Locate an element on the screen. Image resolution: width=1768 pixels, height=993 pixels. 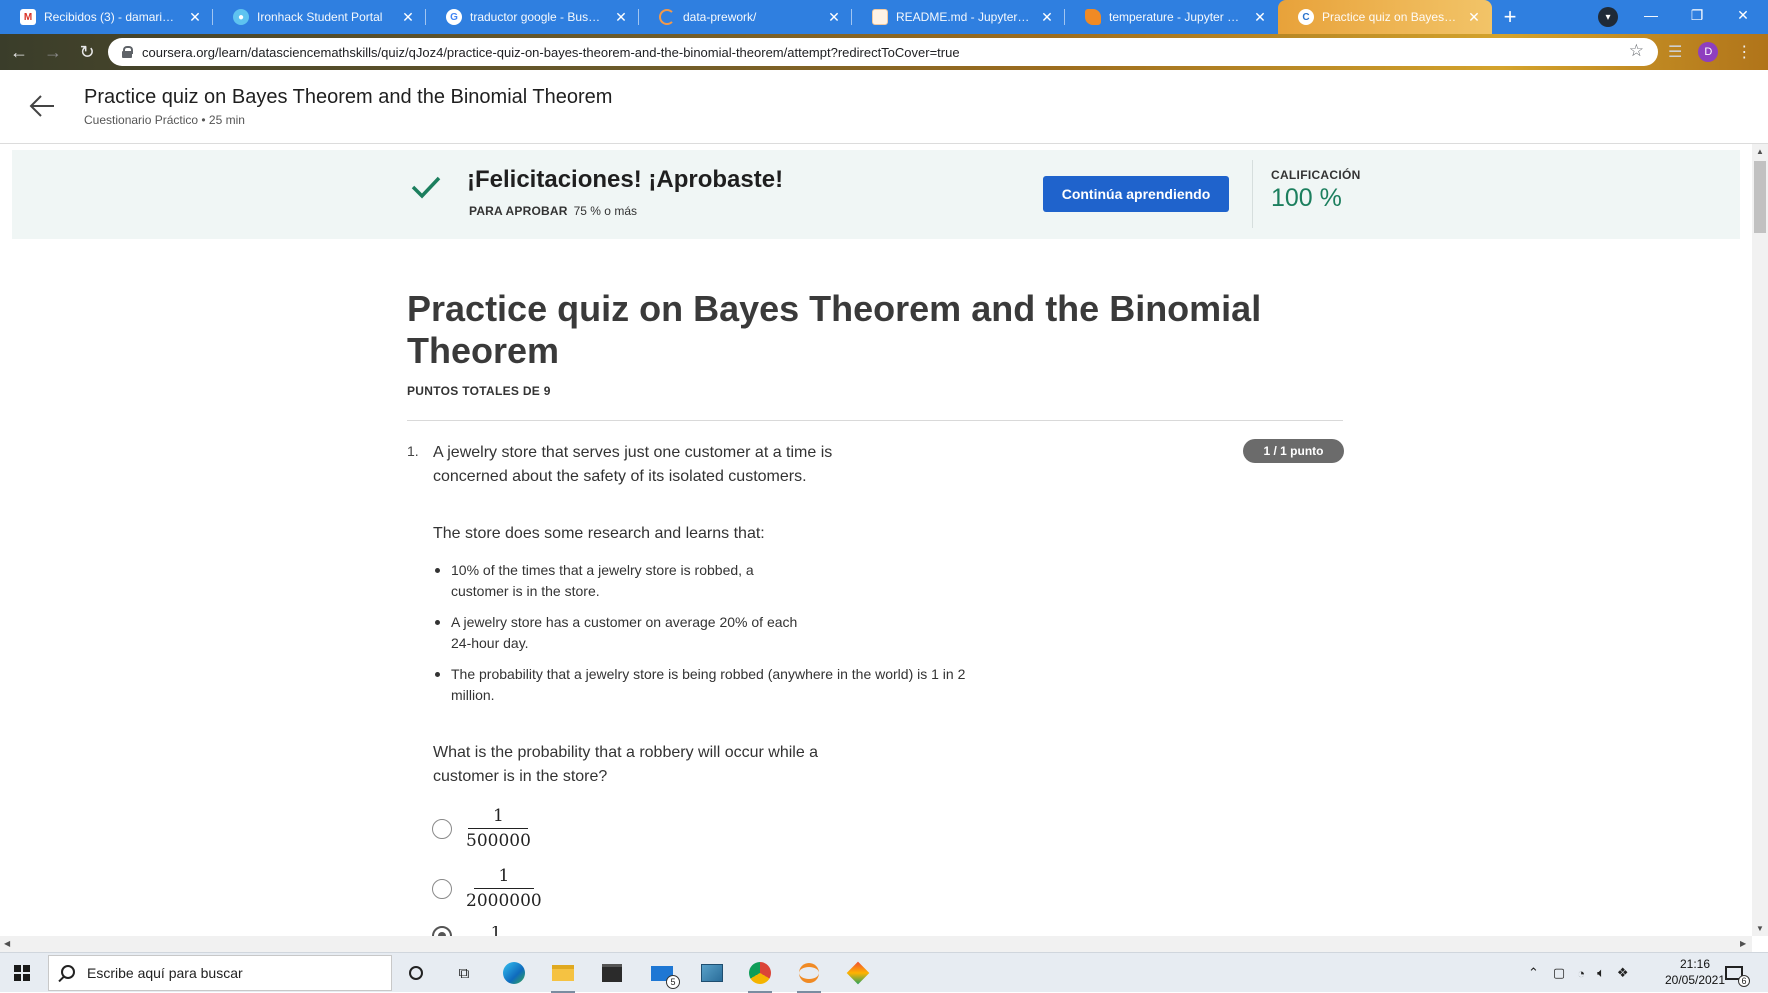
scroll-down-icon: ▼ is located at coordinates (1760, 928).